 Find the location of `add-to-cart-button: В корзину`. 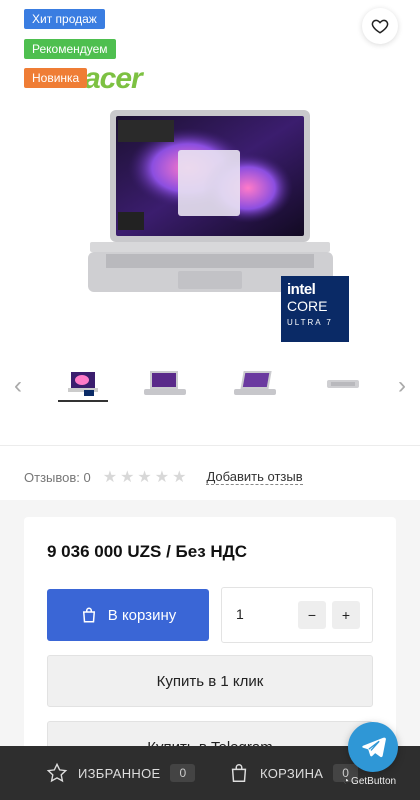

add-to-cart-button: В корзину is located at coordinates (128, 615).